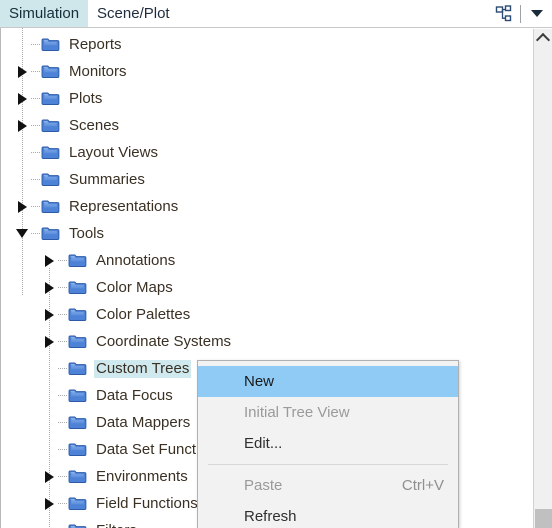 The width and height of the screenshot is (552, 528). Describe the element at coordinates (143, 422) in the screenshot. I see `tree-item-label: Data Mappers` at that location.